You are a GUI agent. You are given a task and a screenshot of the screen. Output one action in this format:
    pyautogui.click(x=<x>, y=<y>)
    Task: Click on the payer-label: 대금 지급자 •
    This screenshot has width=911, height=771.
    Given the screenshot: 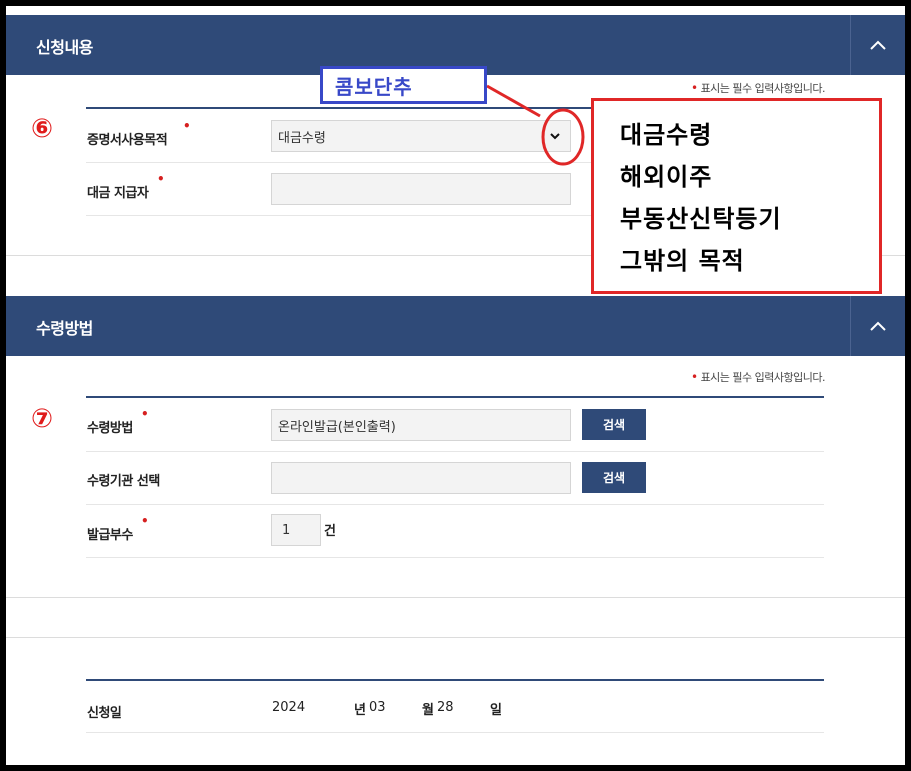 What is the action you would take?
    pyautogui.click(x=126, y=186)
    